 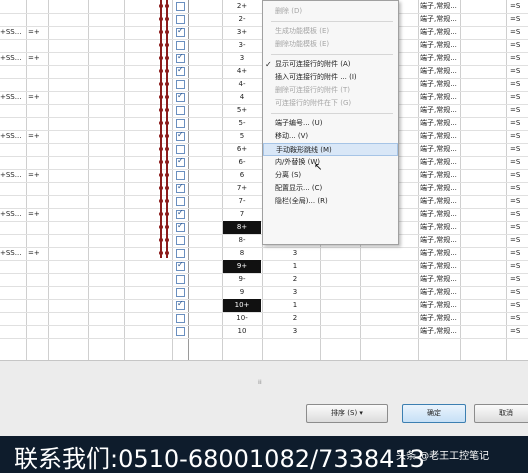 What do you see at coordinates (219, 459) in the screenshot?
I see `banner-text: 联系我们:0510-68001082/7338413` at bounding box center [219, 459].